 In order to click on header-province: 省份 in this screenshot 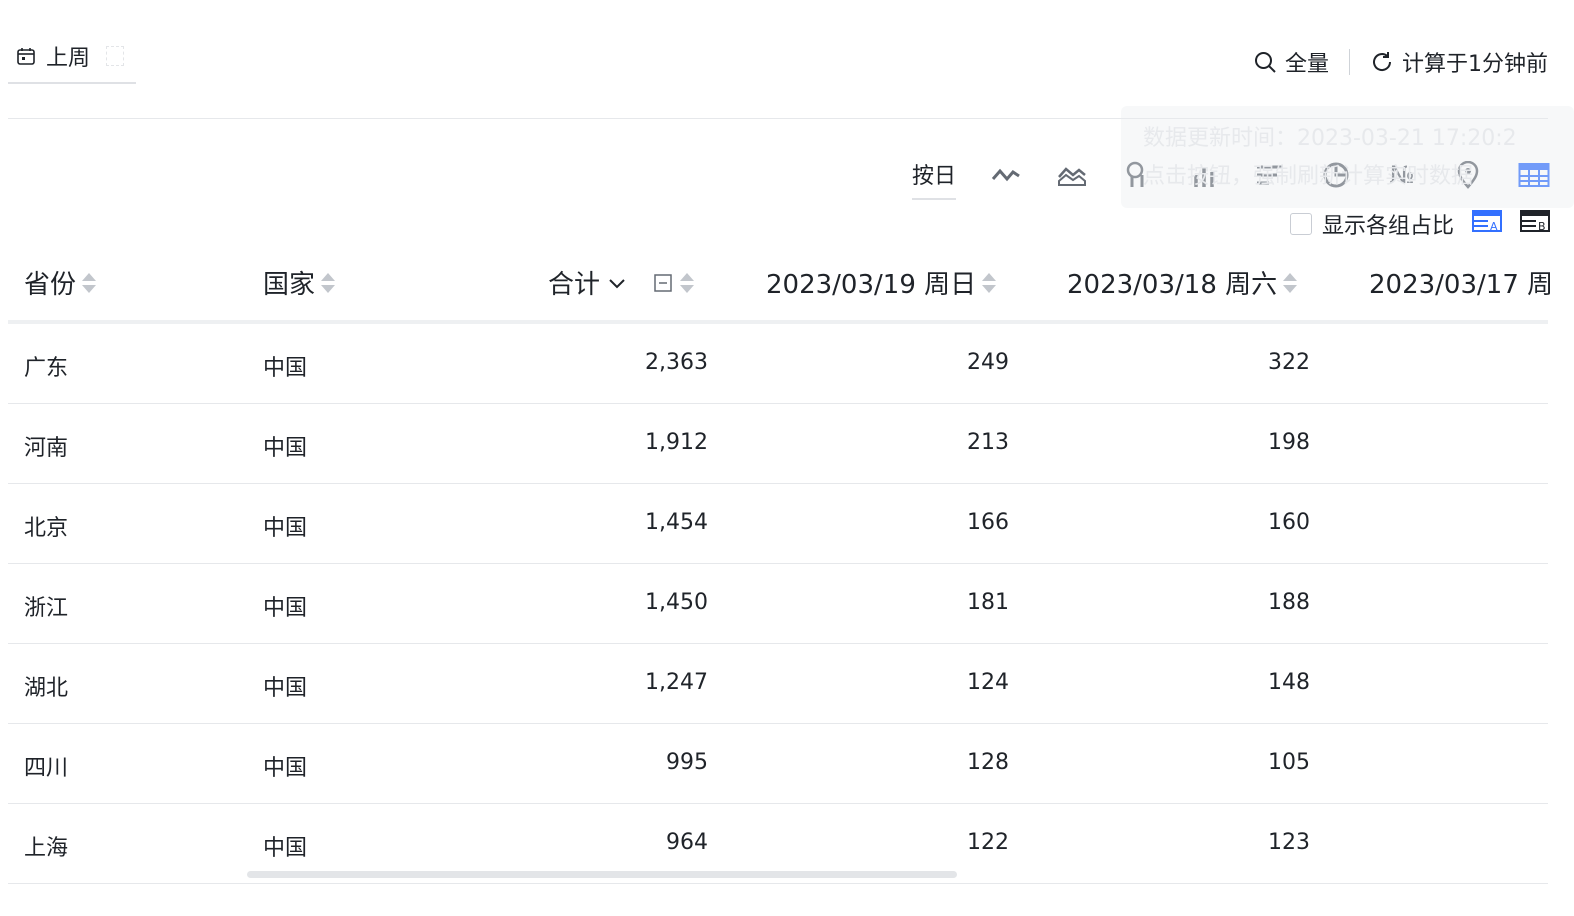, I will do `click(60, 282)`.